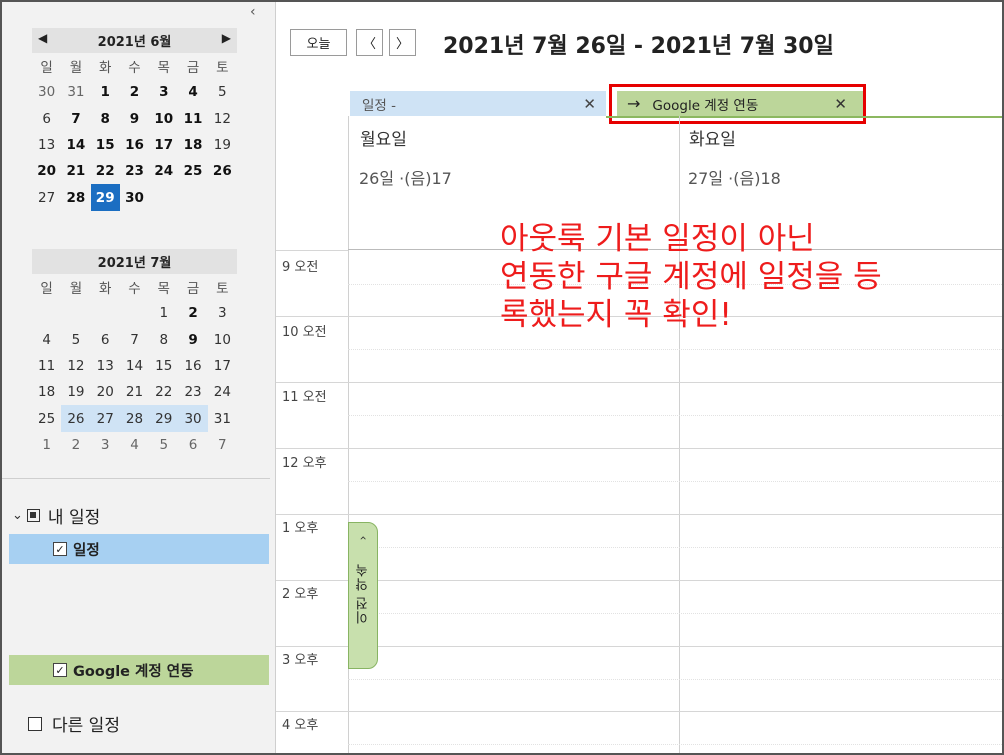 This screenshot has width=1004, height=755. Describe the element at coordinates (17, 515) in the screenshot. I see `chevron-down-icon: ⌄` at that location.